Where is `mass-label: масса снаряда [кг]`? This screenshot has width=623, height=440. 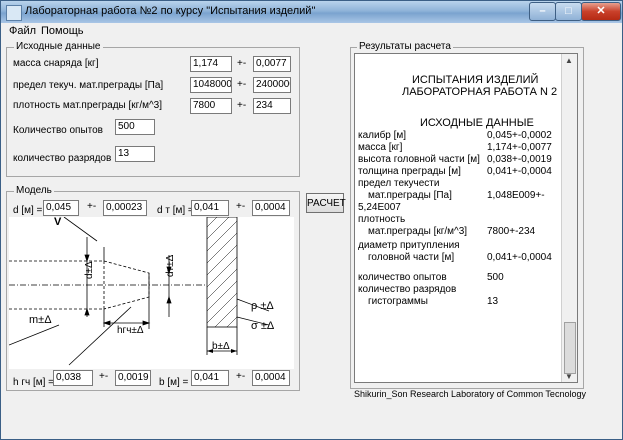 mass-label: масса снаряда [кг] is located at coordinates (56, 63).